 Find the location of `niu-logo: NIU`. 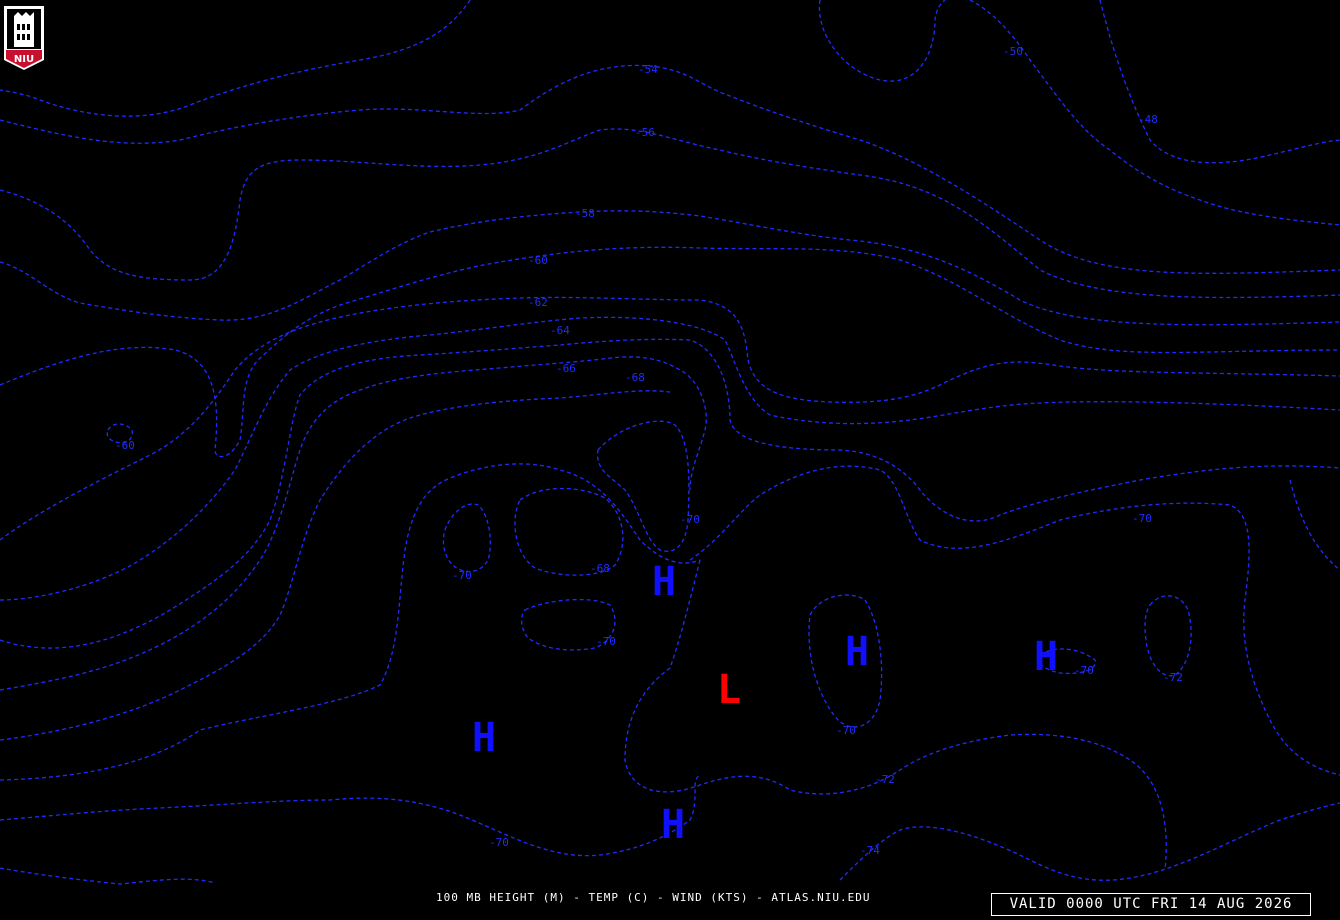

niu-logo: NIU is located at coordinates (24, 38).